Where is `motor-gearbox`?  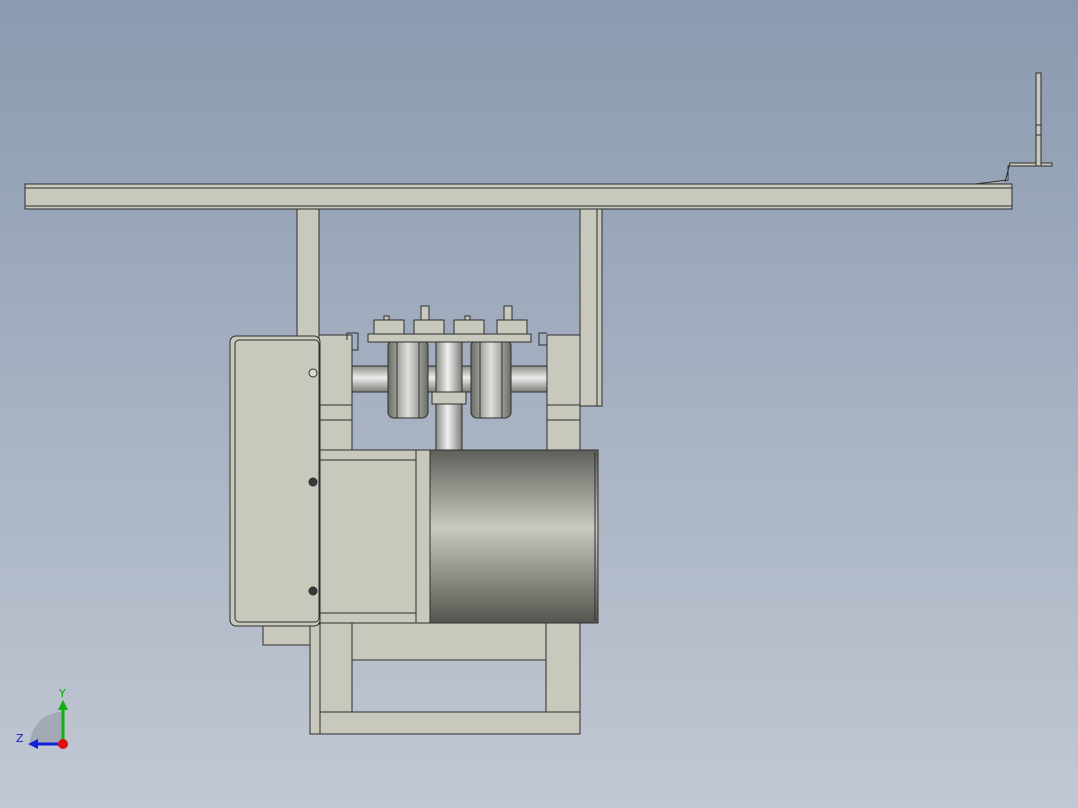
motor-gearbox is located at coordinates (375, 536).